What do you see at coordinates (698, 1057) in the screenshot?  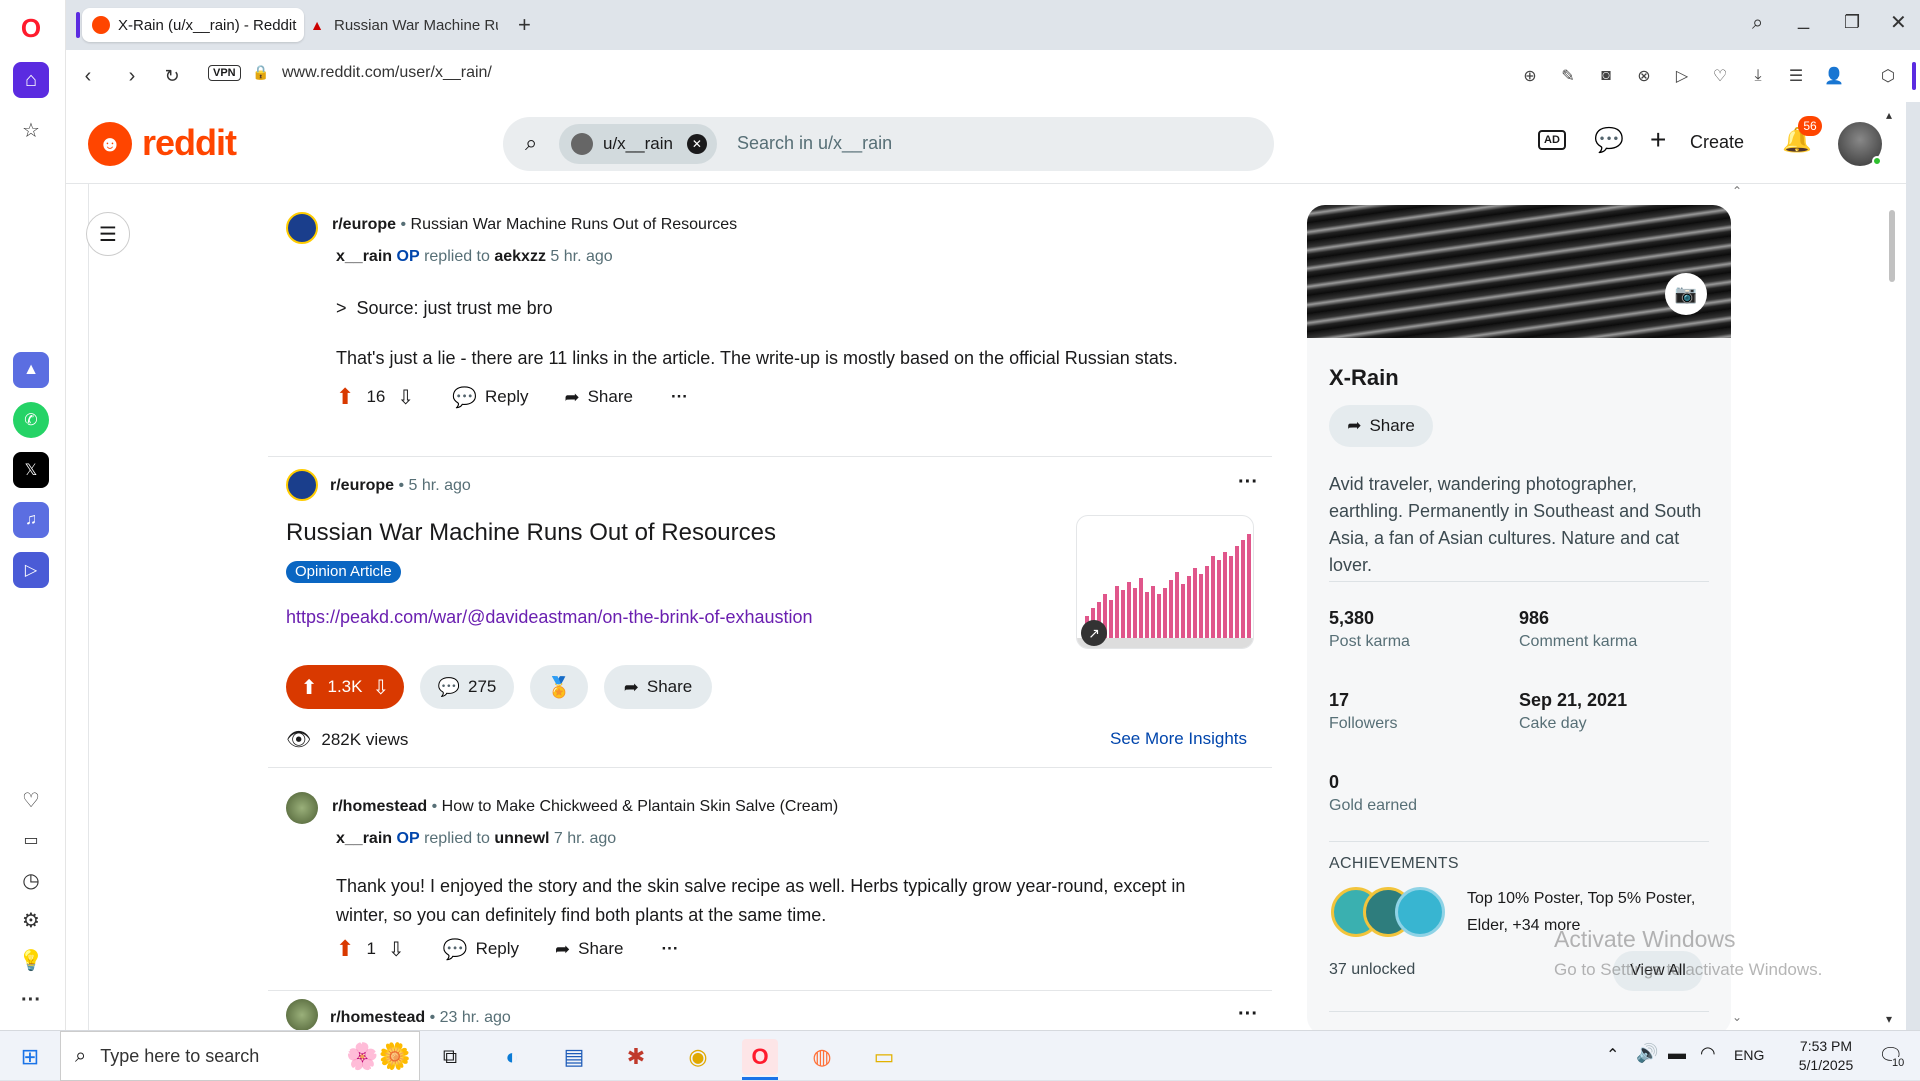 I see `chrome-icon: ◉` at bounding box center [698, 1057].